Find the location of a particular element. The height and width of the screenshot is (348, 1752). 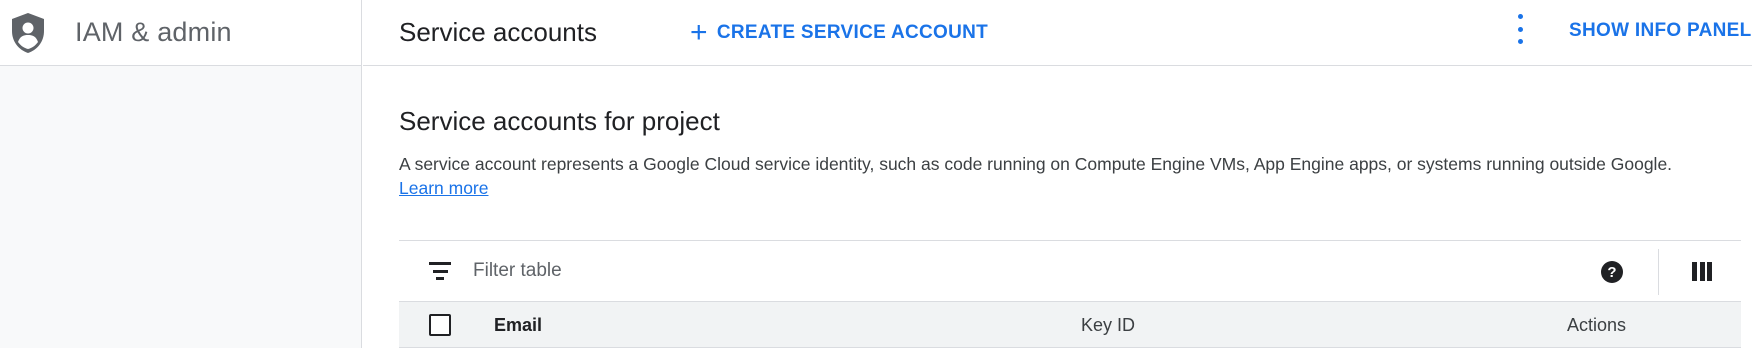

section-title: Service accounts for project is located at coordinates (559, 121).